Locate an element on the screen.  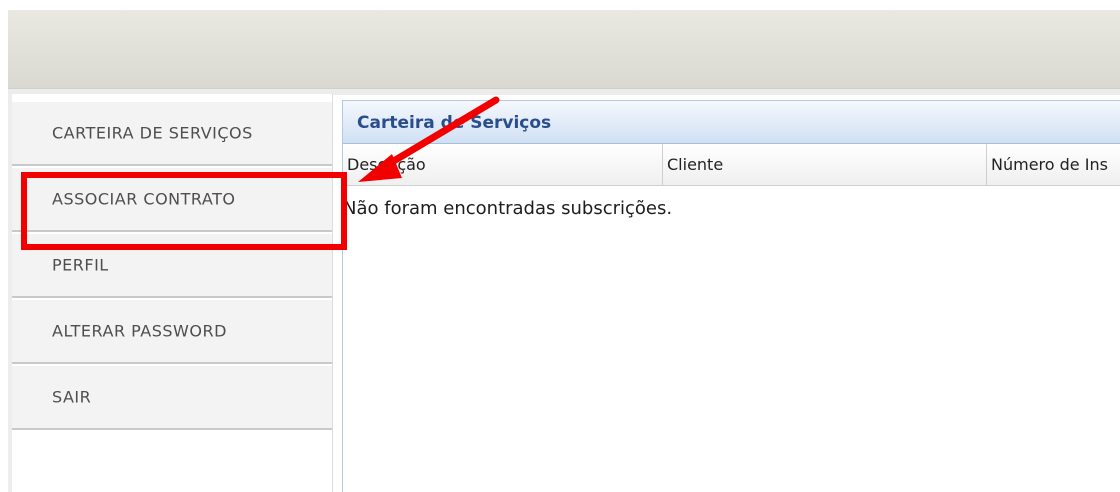
sidebar-item-carteira-de-servicos: CARTEIRA DE SERVIÇOS is located at coordinates (170, 134).